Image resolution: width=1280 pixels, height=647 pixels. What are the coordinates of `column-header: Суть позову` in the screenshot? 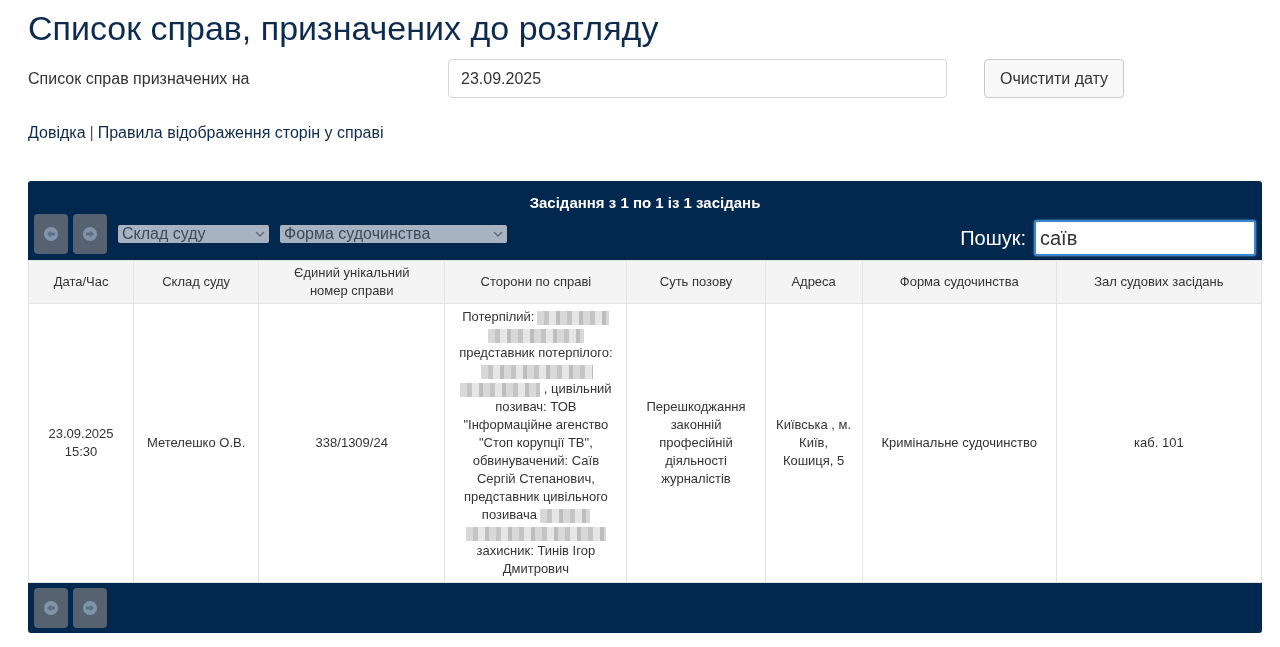 It's located at (696, 282).